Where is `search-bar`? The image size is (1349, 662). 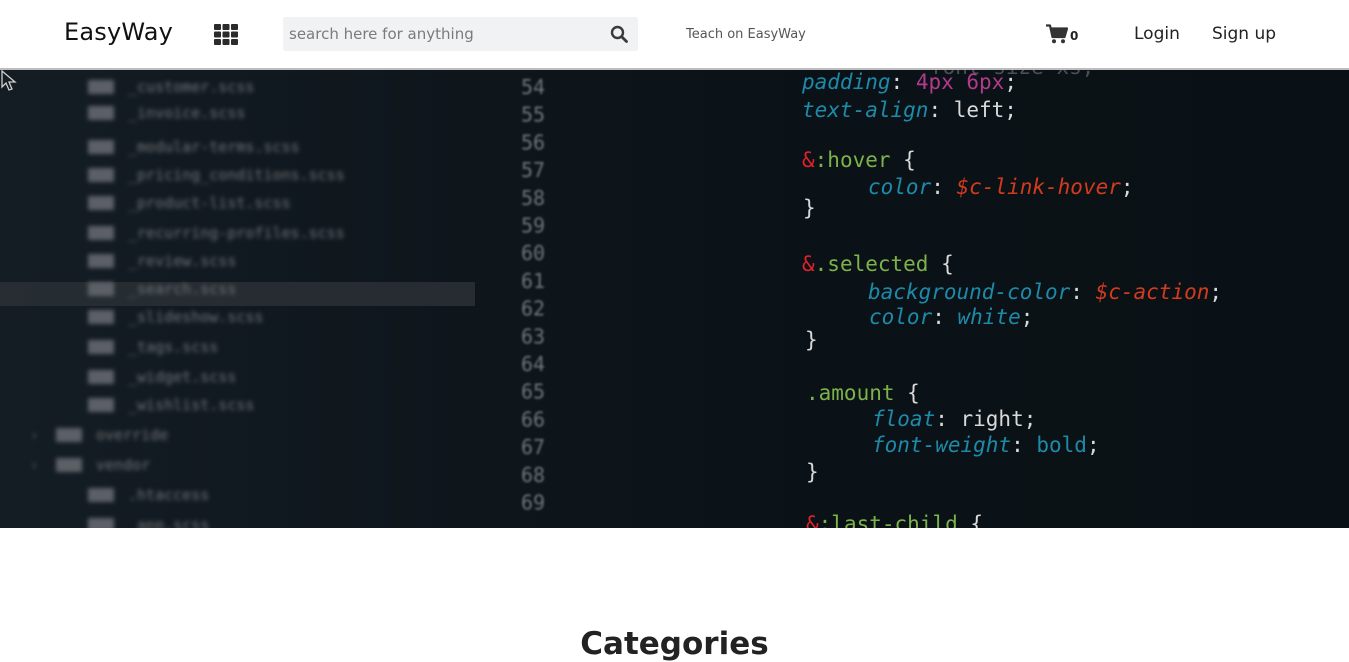 search-bar is located at coordinates (460, 34).